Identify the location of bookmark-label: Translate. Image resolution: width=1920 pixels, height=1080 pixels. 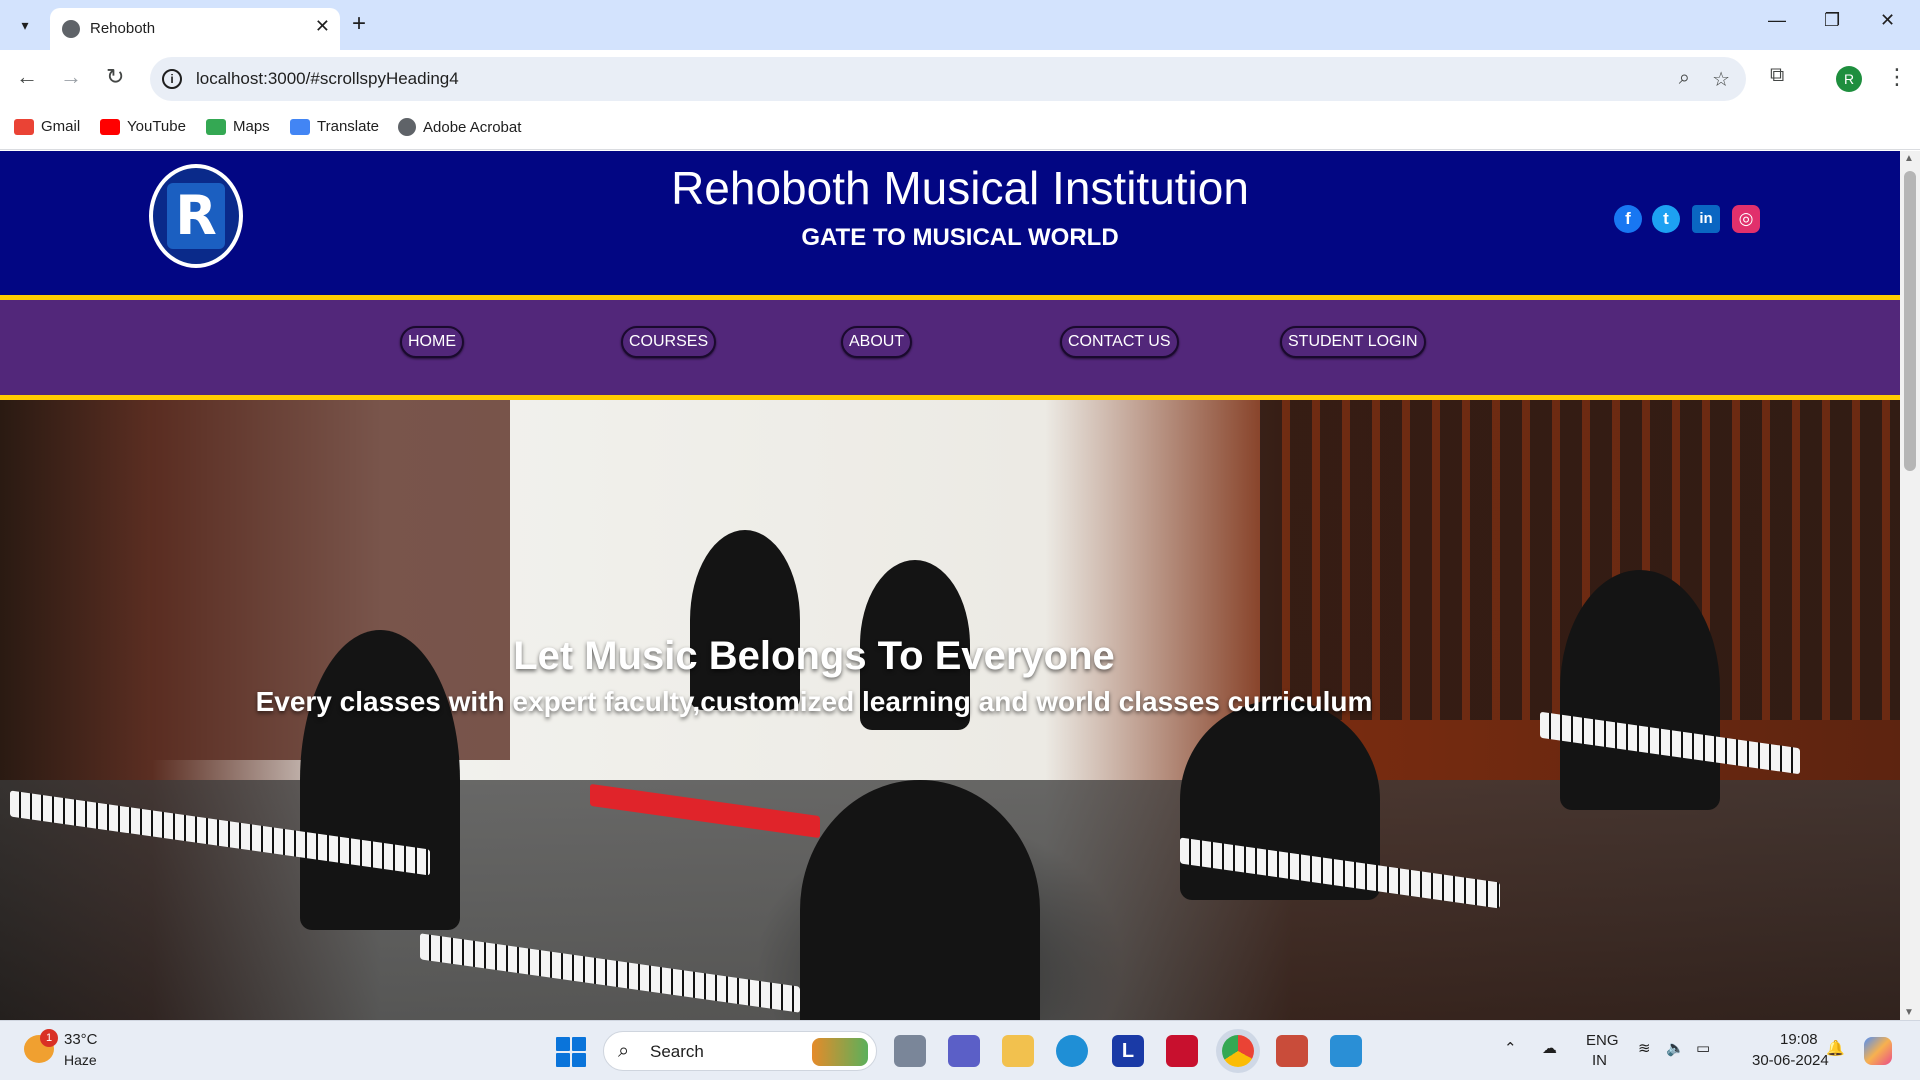
(348, 126).